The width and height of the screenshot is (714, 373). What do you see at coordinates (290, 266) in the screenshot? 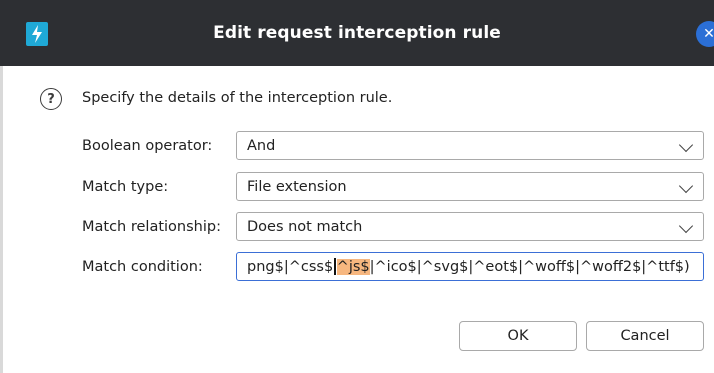
I see `match-condition-text-before: png$|^css$` at bounding box center [290, 266].